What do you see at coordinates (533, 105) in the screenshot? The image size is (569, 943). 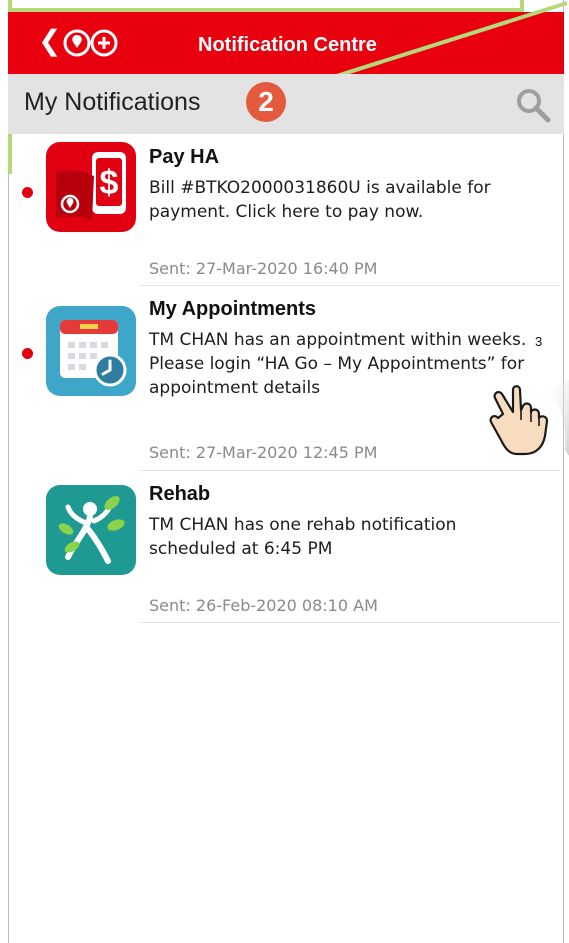 I see `search-icon` at bounding box center [533, 105].